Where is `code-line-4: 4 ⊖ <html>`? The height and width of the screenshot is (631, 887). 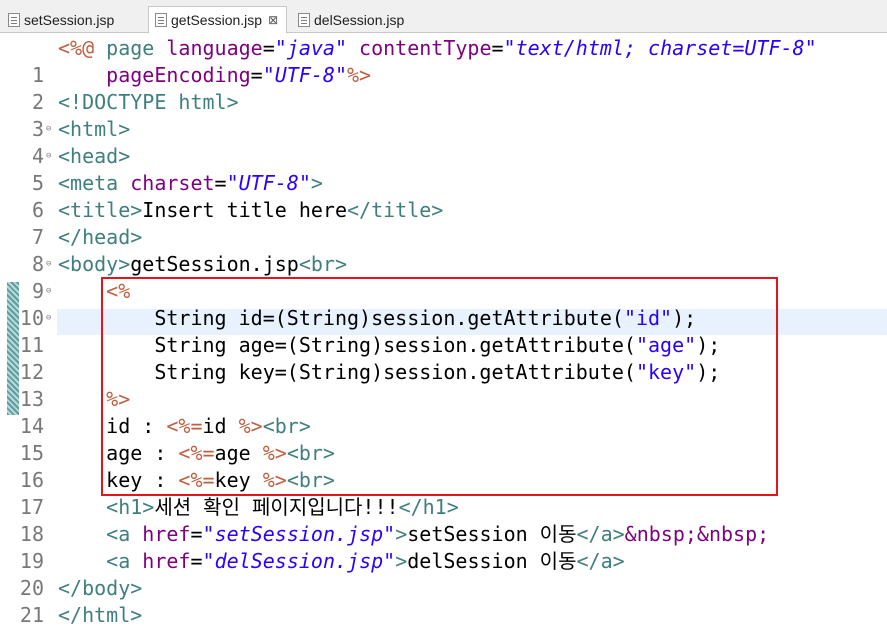
code-line-4: 4 ⊖ <html> is located at coordinates (443, 142).